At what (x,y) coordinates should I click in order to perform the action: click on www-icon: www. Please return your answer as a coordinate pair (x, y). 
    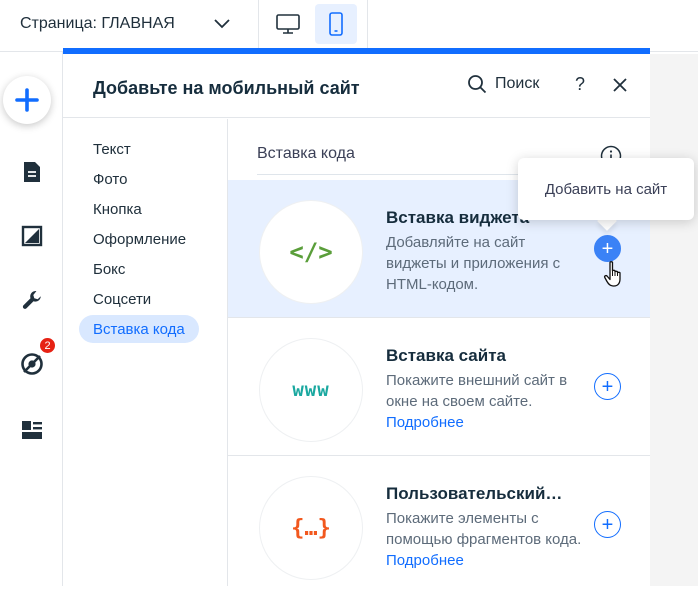
    Looking at the image, I should click on (311, 390).